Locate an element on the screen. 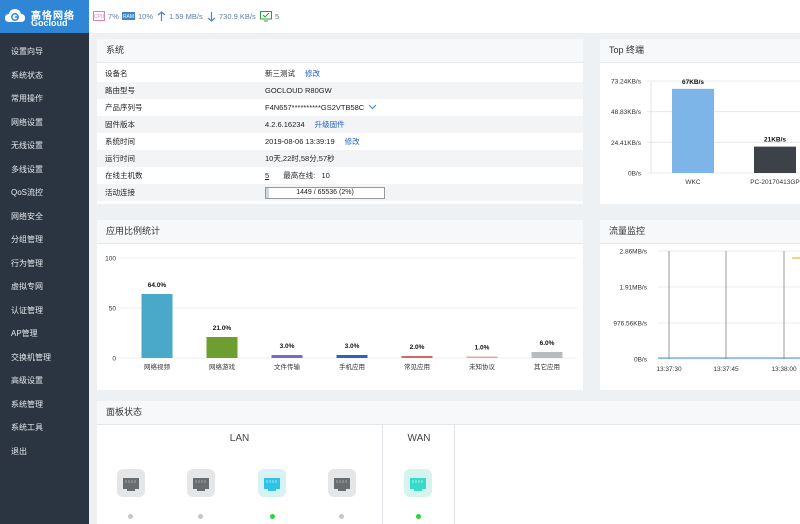 This screenshot has height=524, width=800. online-hosts-link: 5 is located at coordinates (267, 175).